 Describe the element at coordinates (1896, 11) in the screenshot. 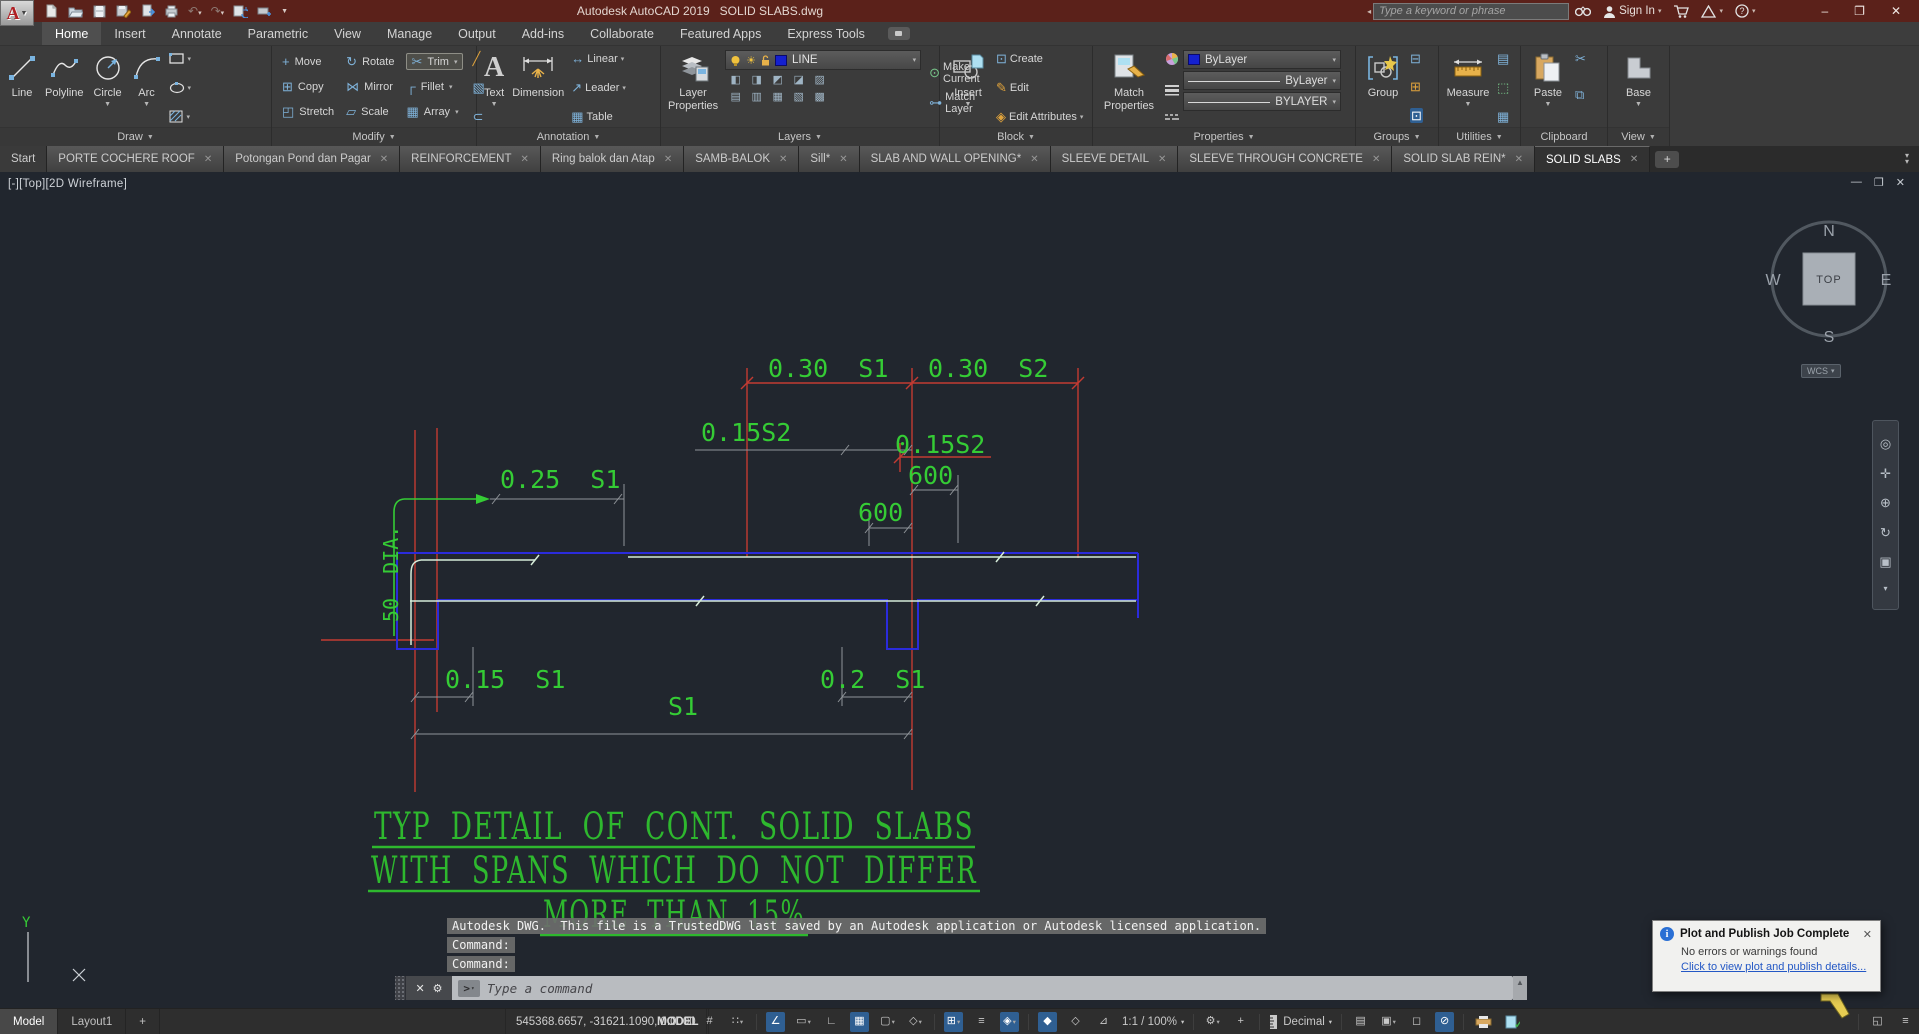

I see `close-button: ✕` at that location.